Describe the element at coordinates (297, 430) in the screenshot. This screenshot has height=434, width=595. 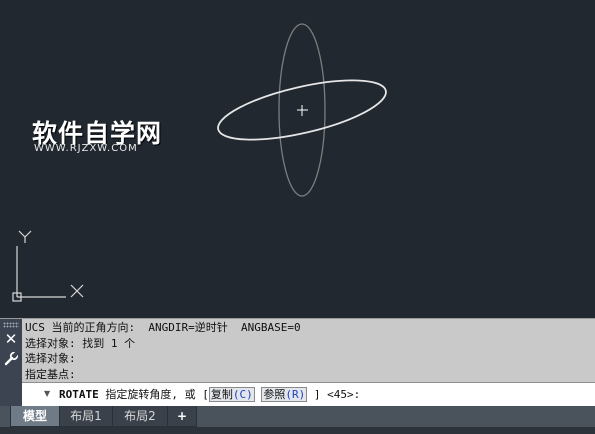
I see `tab-bar-bottom` at that location.